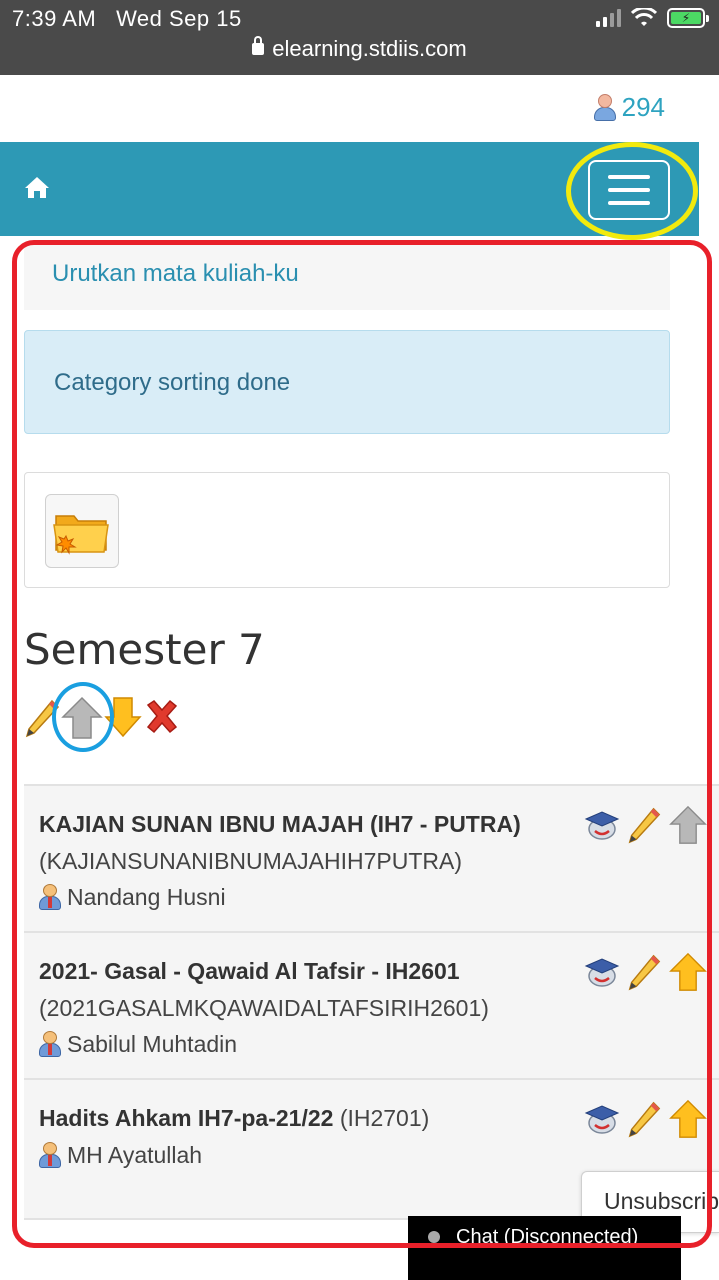  Describe the element at coordinates (347, 276) in the screenshot. I see `sort-courses-panel: Urutkan mata kuliah-ku` at that location.